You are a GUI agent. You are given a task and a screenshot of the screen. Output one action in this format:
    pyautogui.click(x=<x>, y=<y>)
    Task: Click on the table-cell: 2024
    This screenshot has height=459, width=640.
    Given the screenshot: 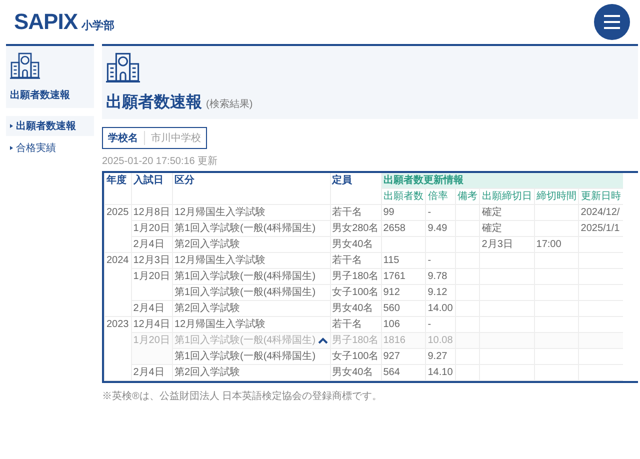 What is the action you would take?
    pyautogui.click(x=118, y=284)
    